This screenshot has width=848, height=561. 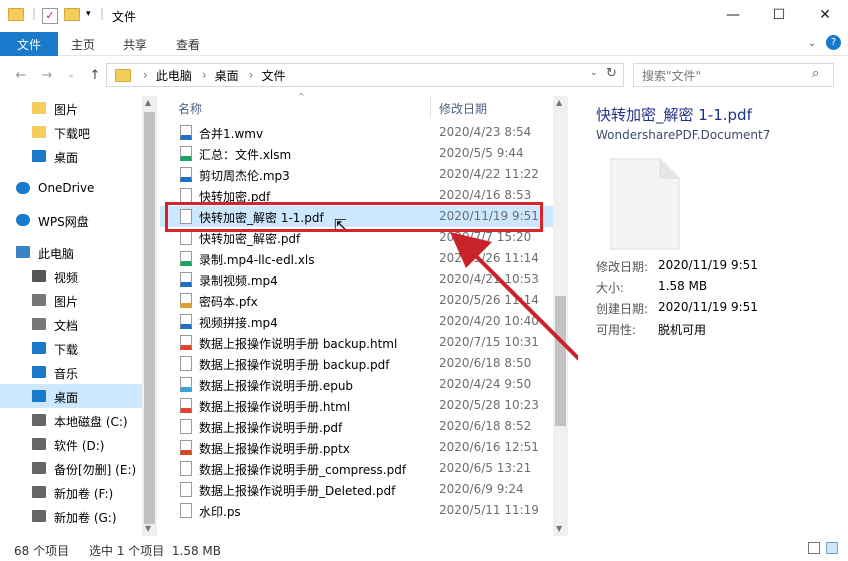 What do you see at coordinates (733, 75) in the screenshot?
I see `search-input: 搜索"文件"` at bounding box center [733, 75].